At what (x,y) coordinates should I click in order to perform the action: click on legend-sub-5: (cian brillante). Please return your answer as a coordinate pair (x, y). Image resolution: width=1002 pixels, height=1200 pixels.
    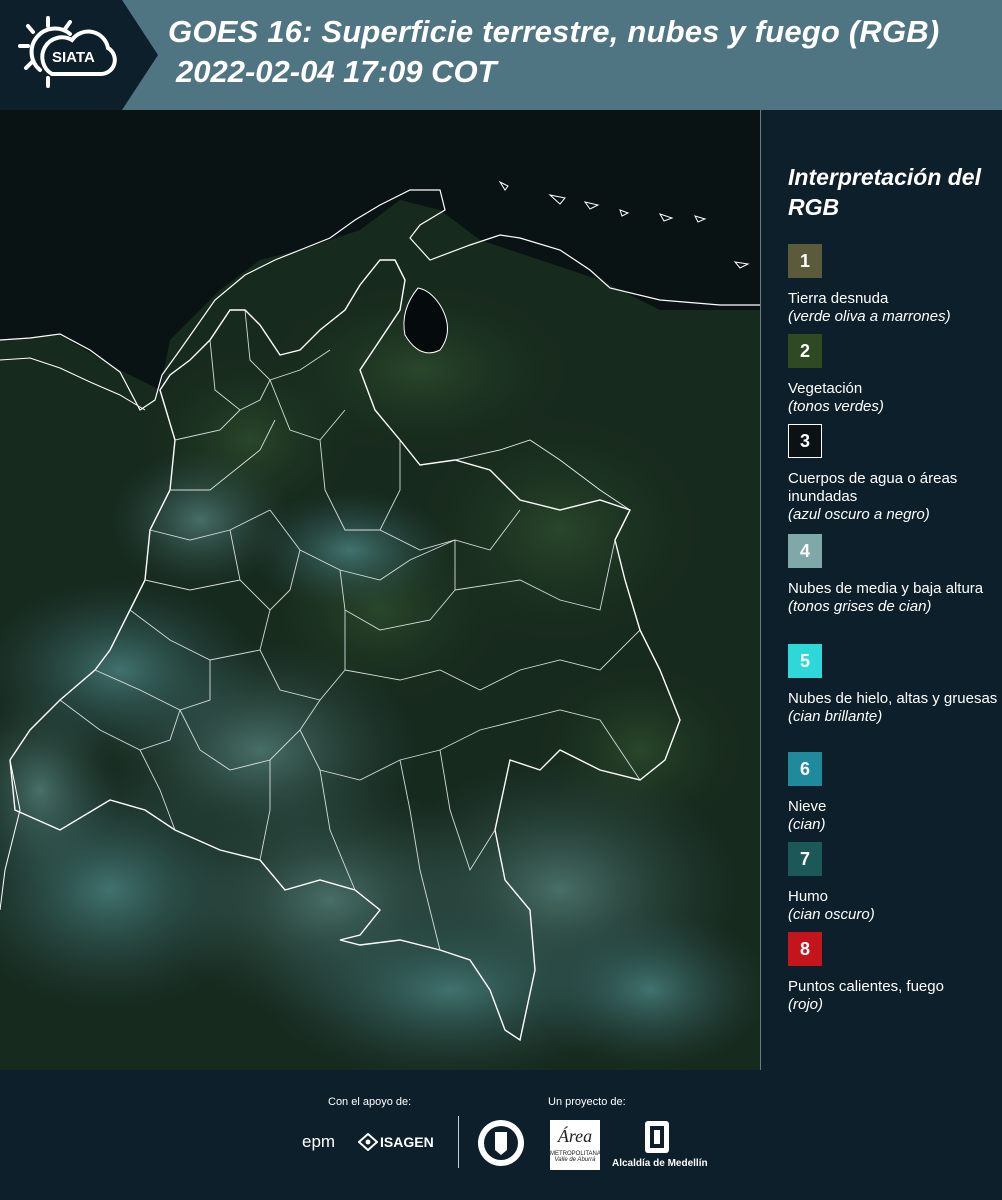
    Looking at the image, I should click on (835, 716).